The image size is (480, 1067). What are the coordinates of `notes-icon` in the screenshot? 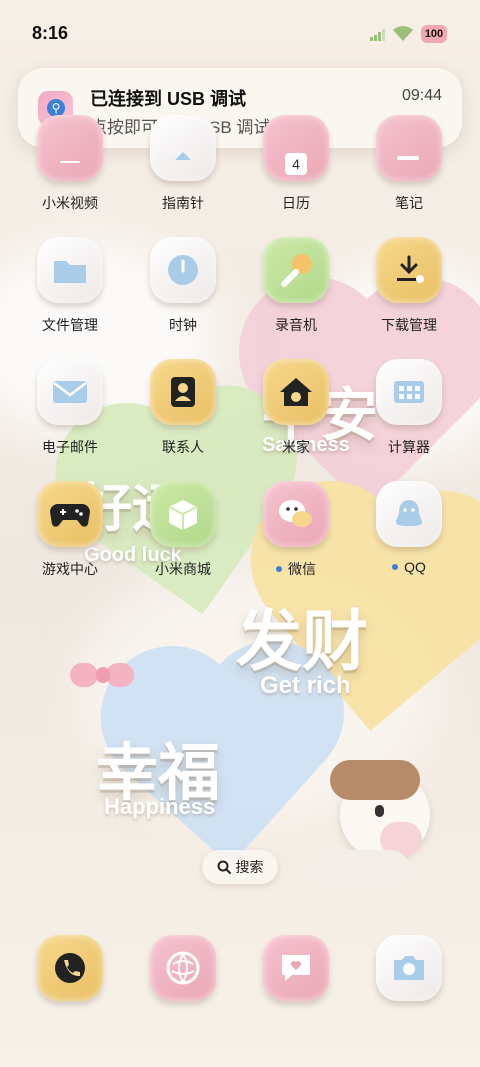 It's located at (409, 148).